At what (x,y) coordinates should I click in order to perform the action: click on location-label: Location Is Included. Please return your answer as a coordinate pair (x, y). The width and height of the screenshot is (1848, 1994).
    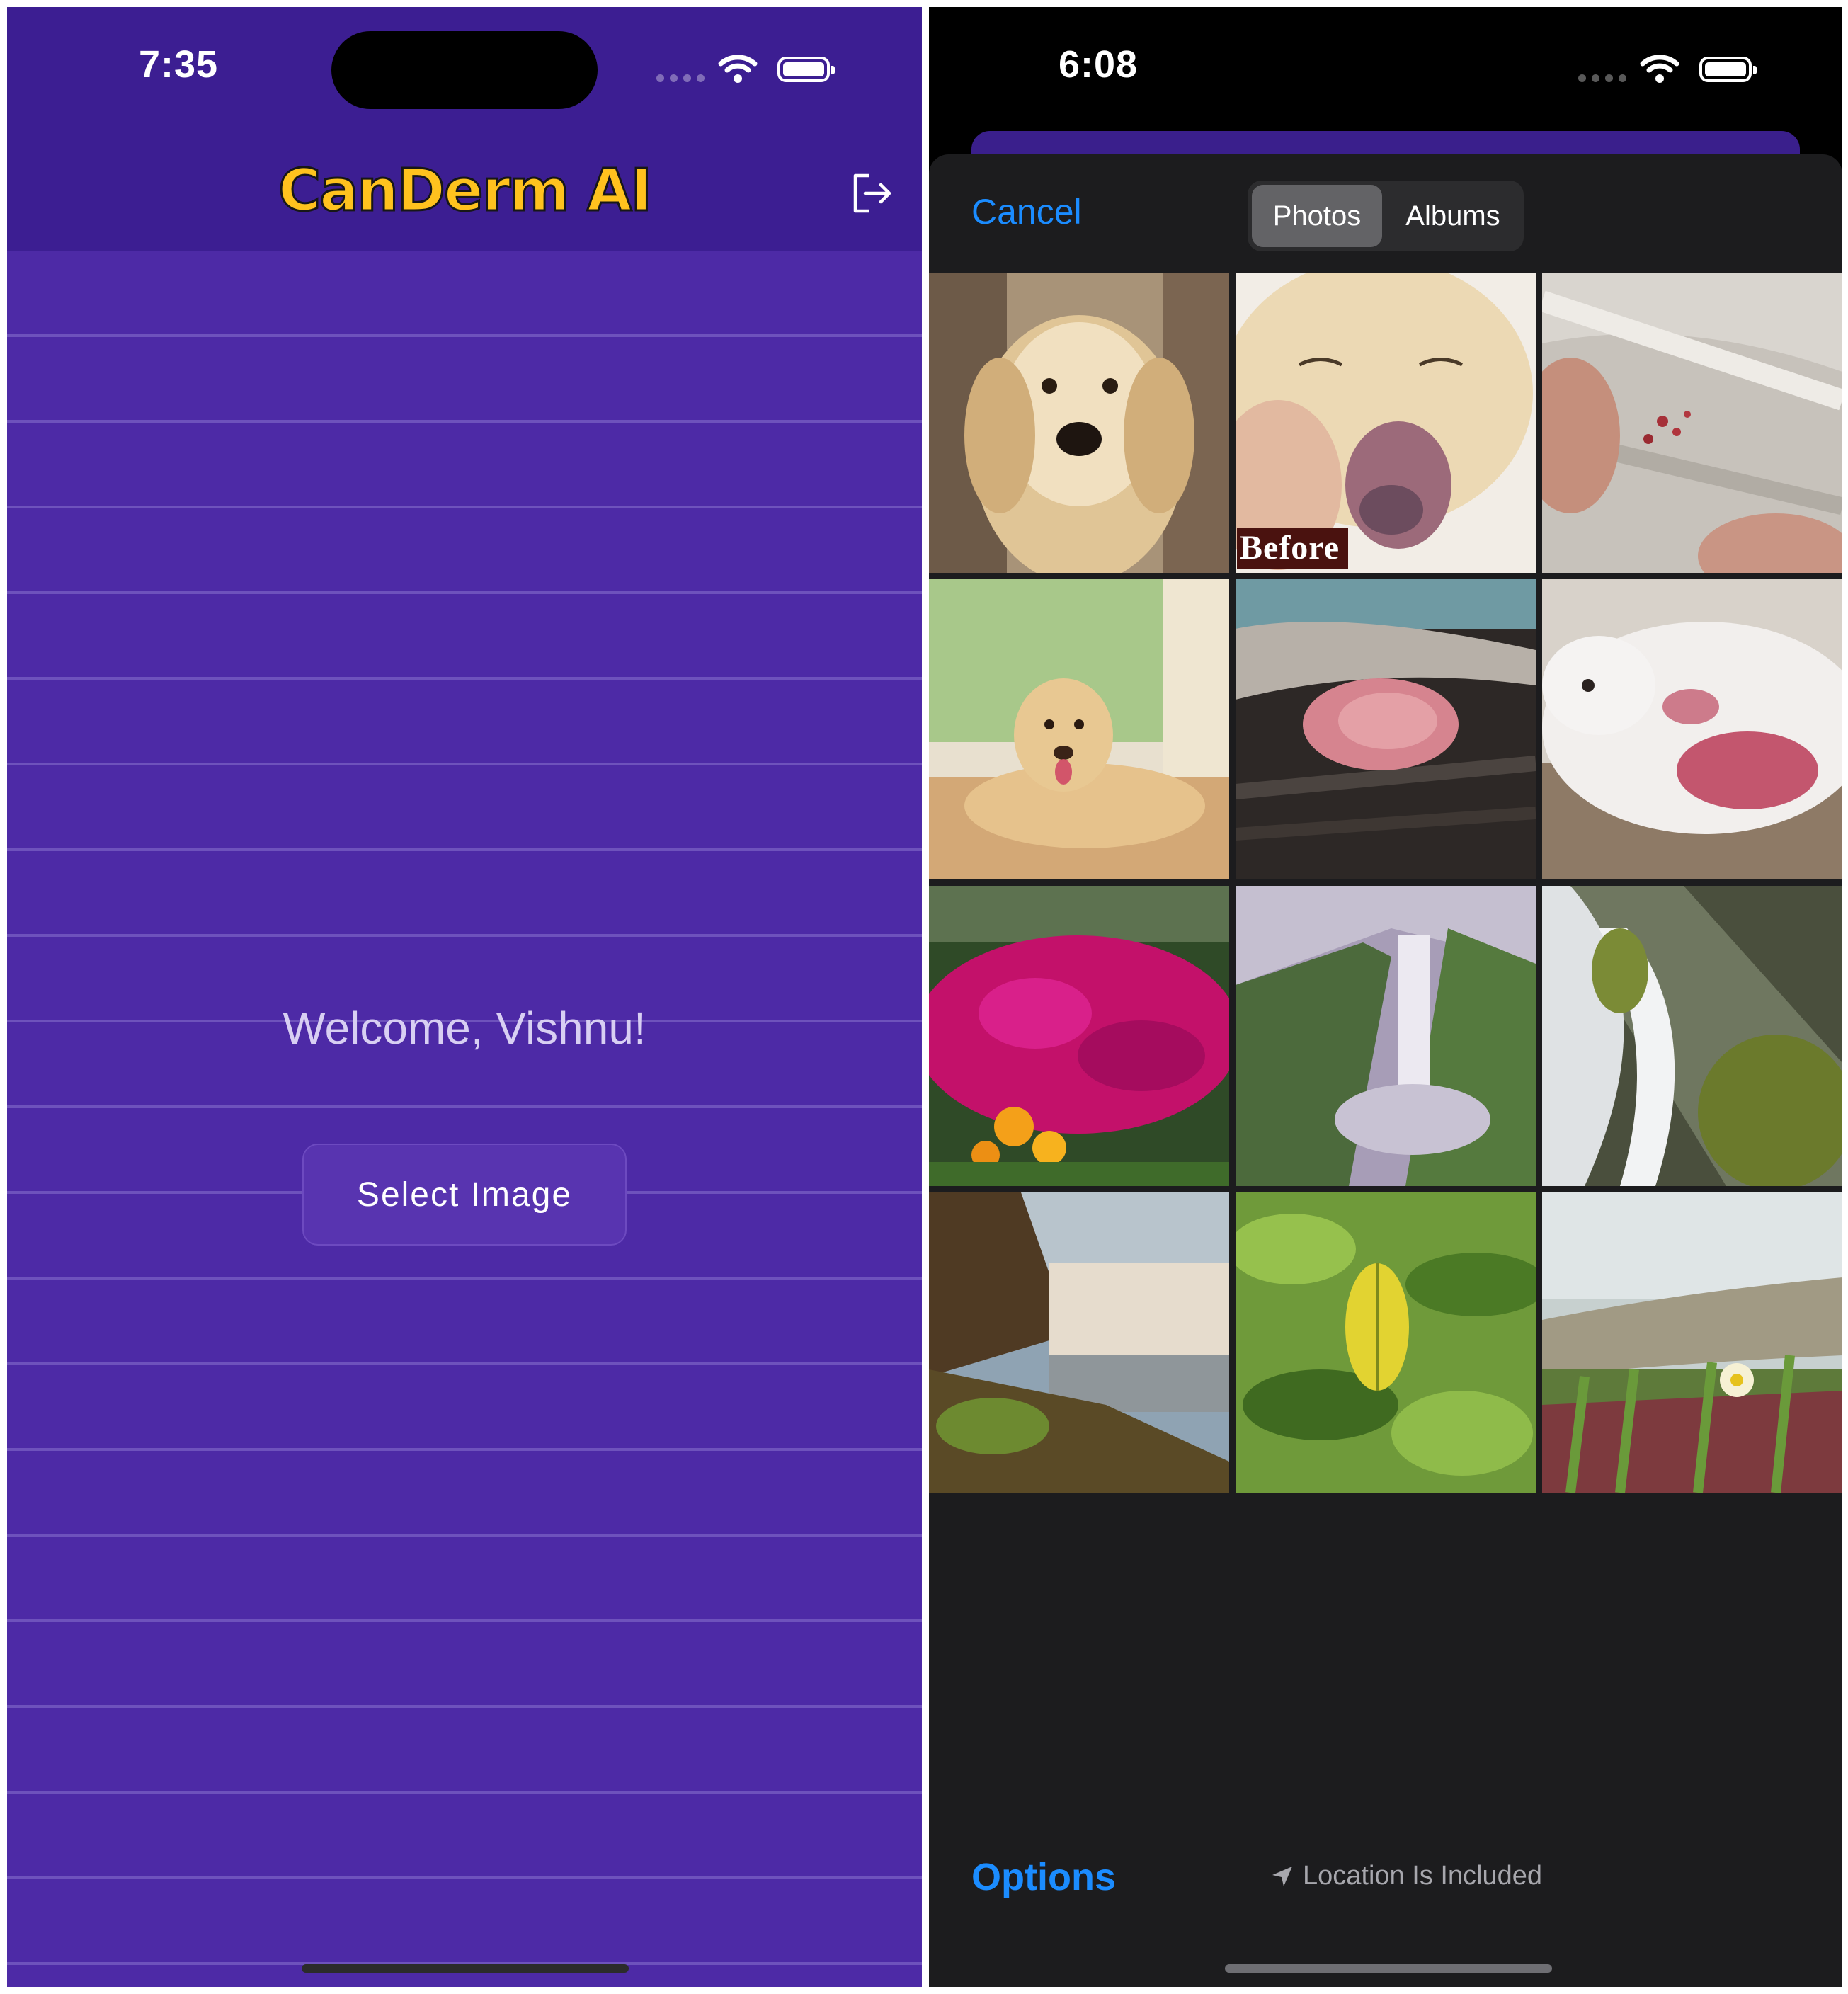
    Looking at the image, I should click on (1423, 1876).